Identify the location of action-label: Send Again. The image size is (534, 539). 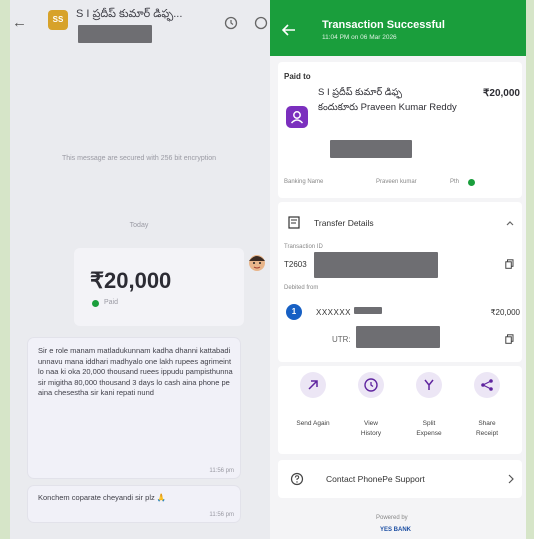
(313, 423).